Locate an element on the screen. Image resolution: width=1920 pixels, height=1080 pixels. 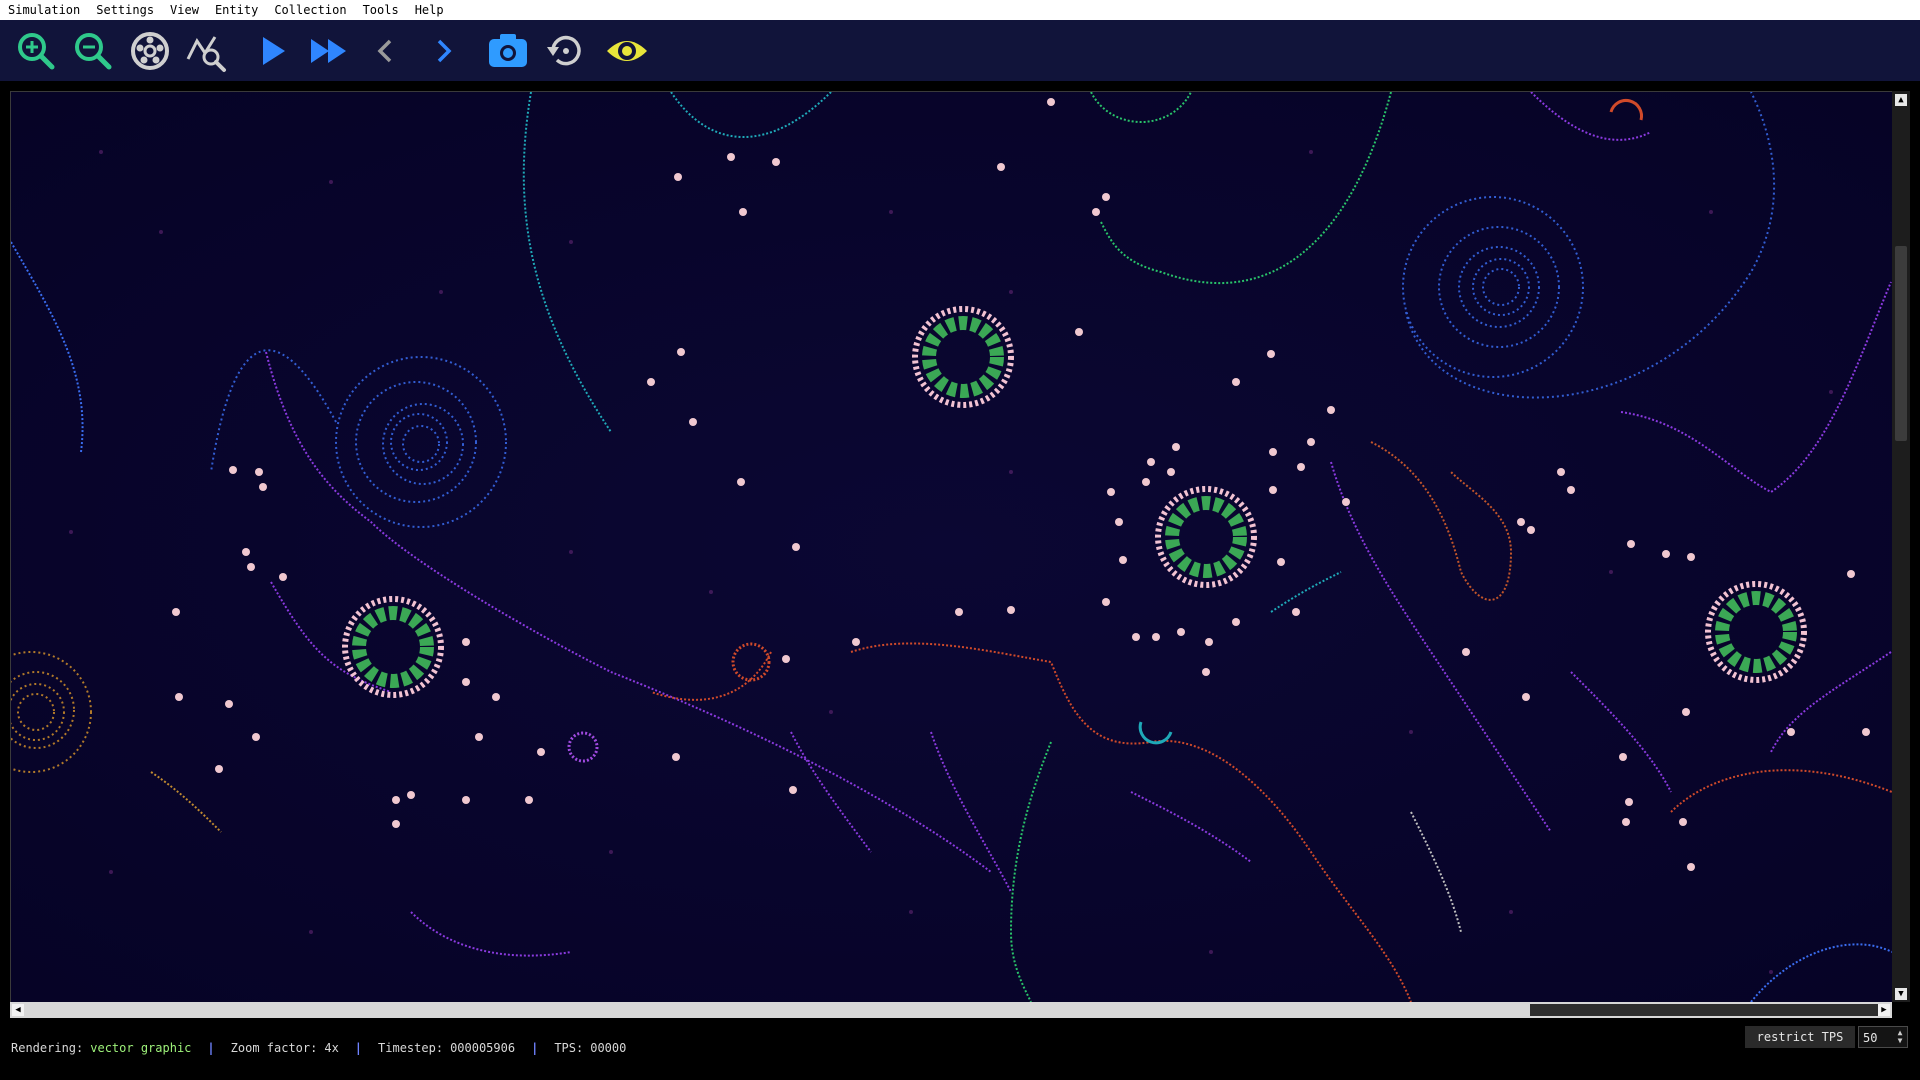
rendering-toggle-button is located at coordinates (627, 51).